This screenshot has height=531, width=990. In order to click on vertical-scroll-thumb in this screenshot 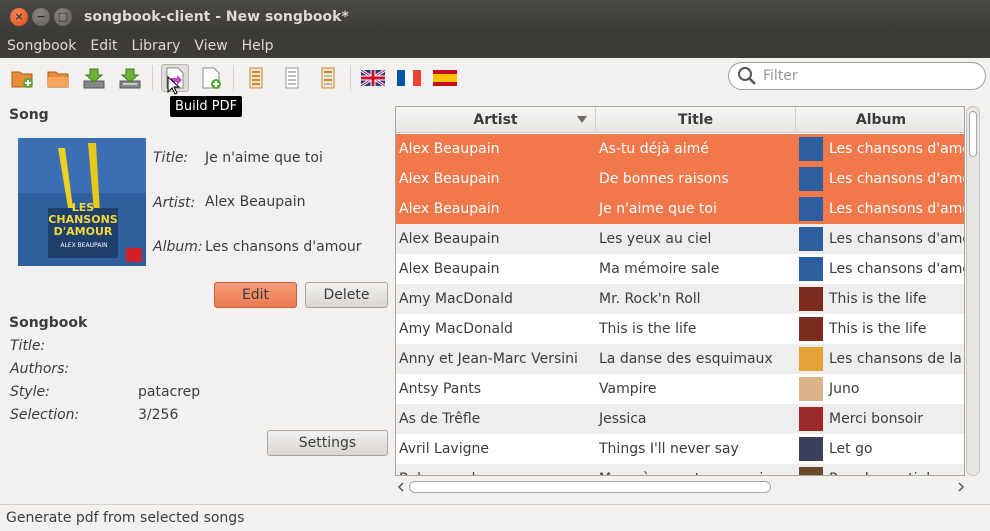, I will do `click(973, 134)`.